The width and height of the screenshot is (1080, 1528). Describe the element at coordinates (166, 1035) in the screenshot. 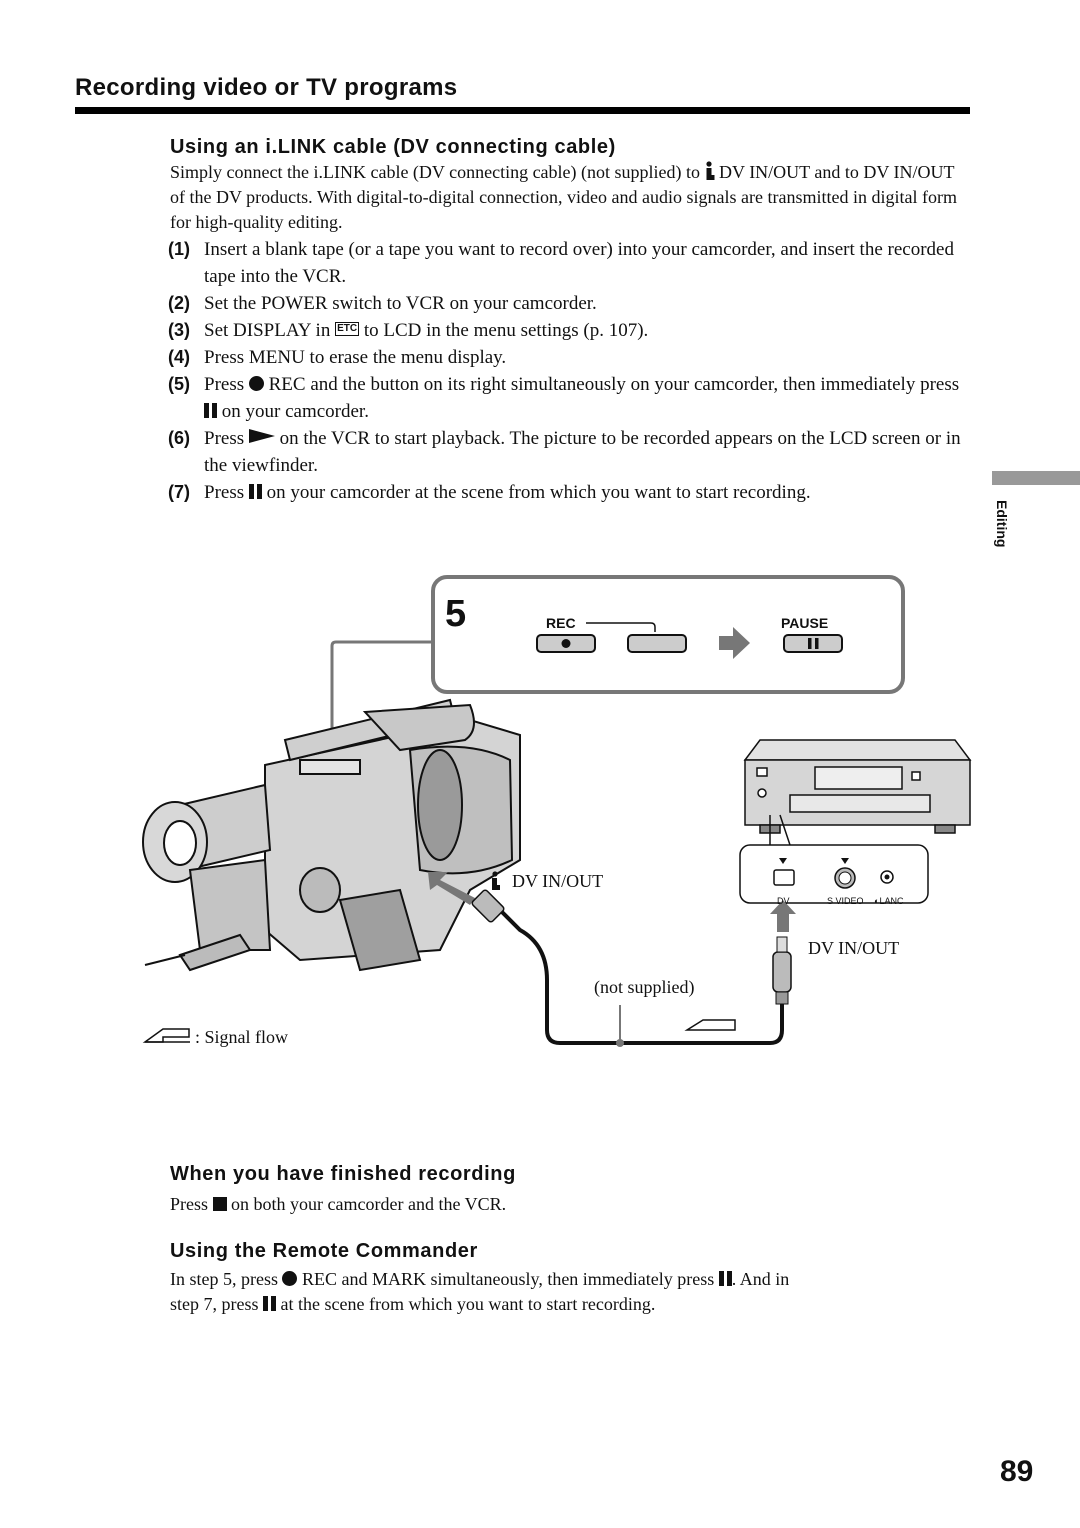

I see `signal-flow-legend-icon` at that location.